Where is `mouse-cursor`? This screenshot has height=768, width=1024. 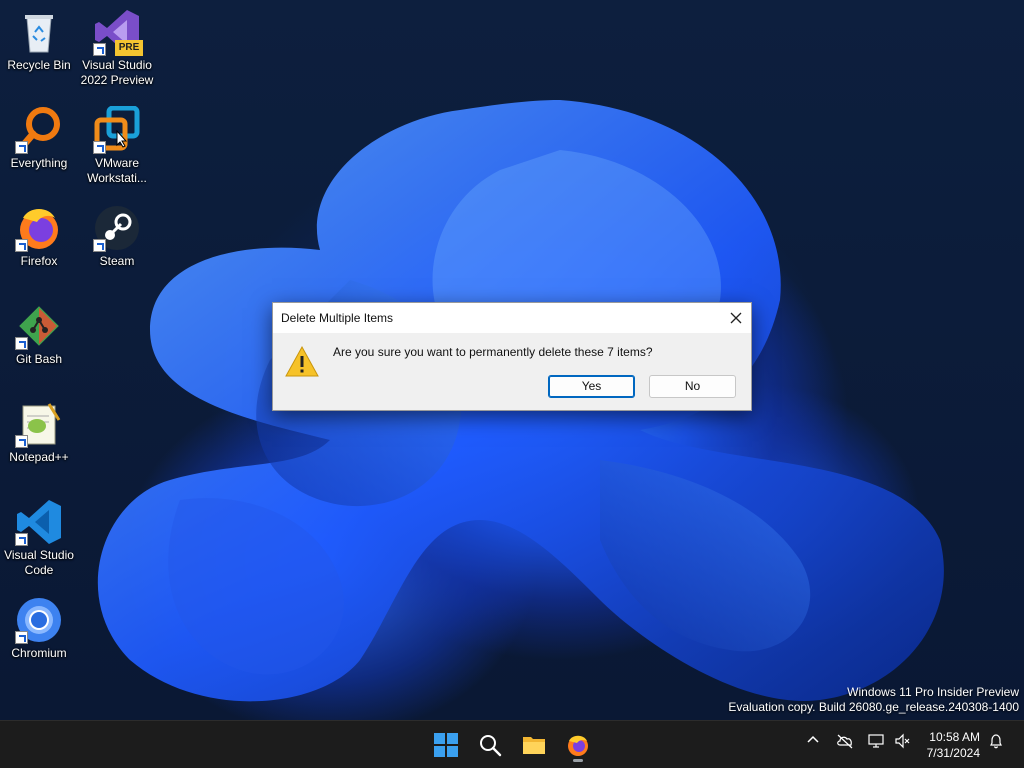 mouse-cursor is located at coordinates (122, 139).